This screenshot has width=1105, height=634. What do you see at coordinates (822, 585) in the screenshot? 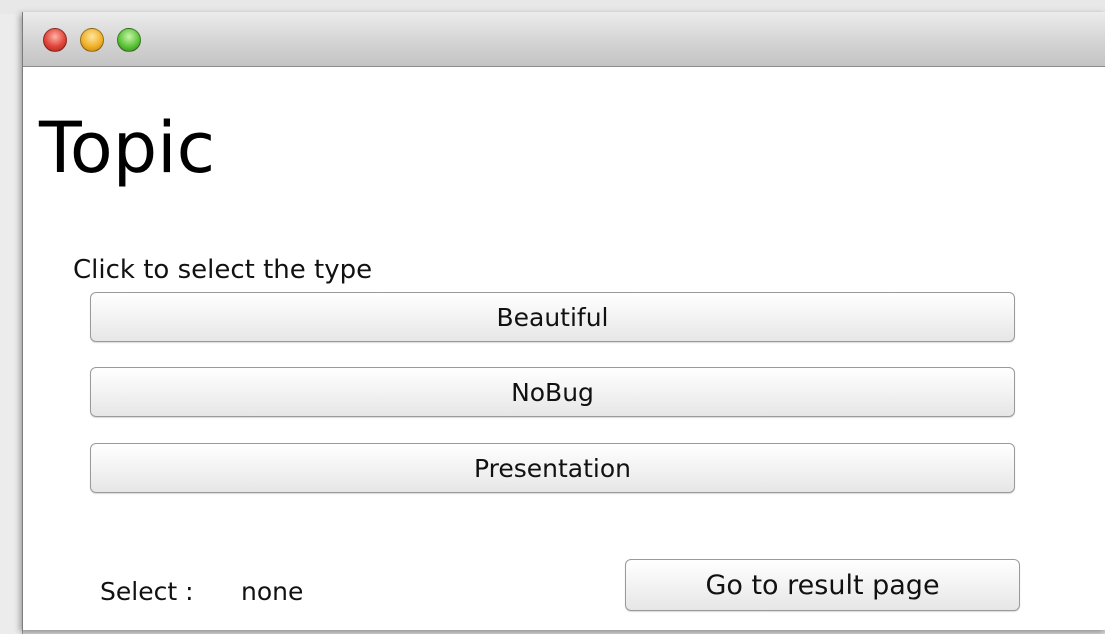
I see `go-to-result-page-button: Go to result page` at bounding box center [822, 585].